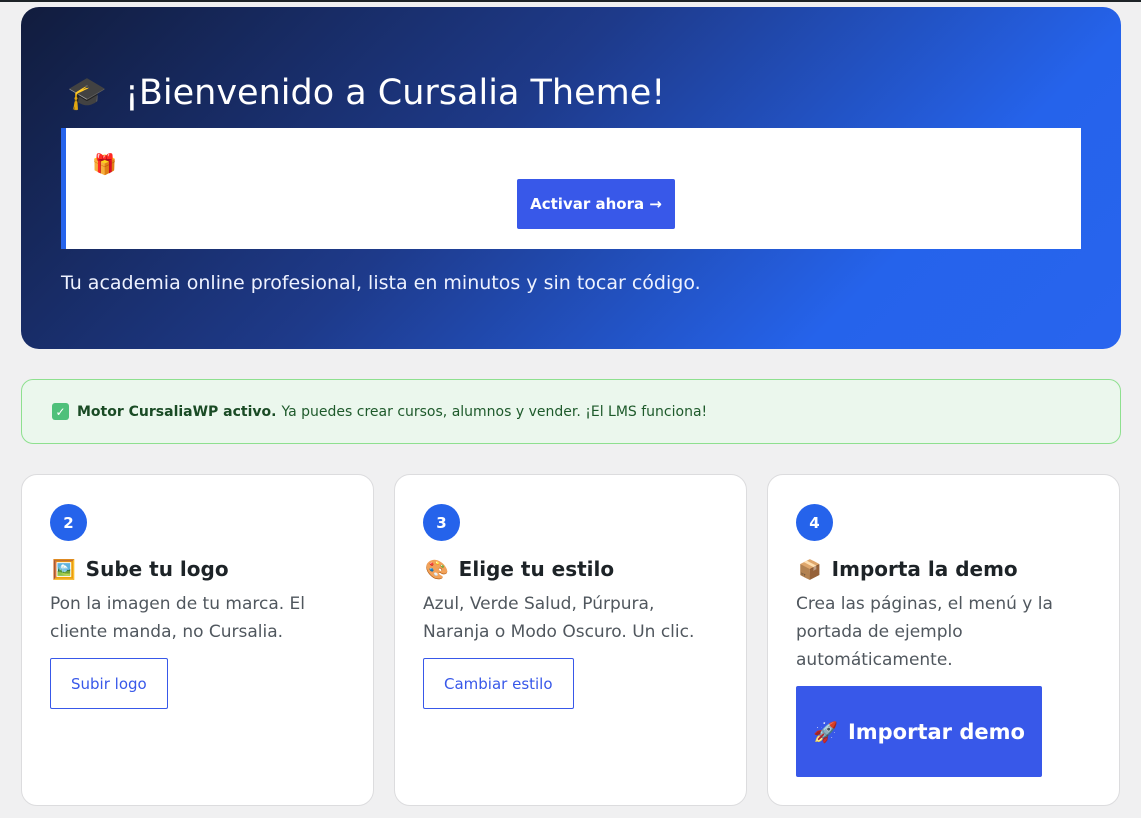  I want to click on import-demo-label: Importar demo, so click(936, 731).